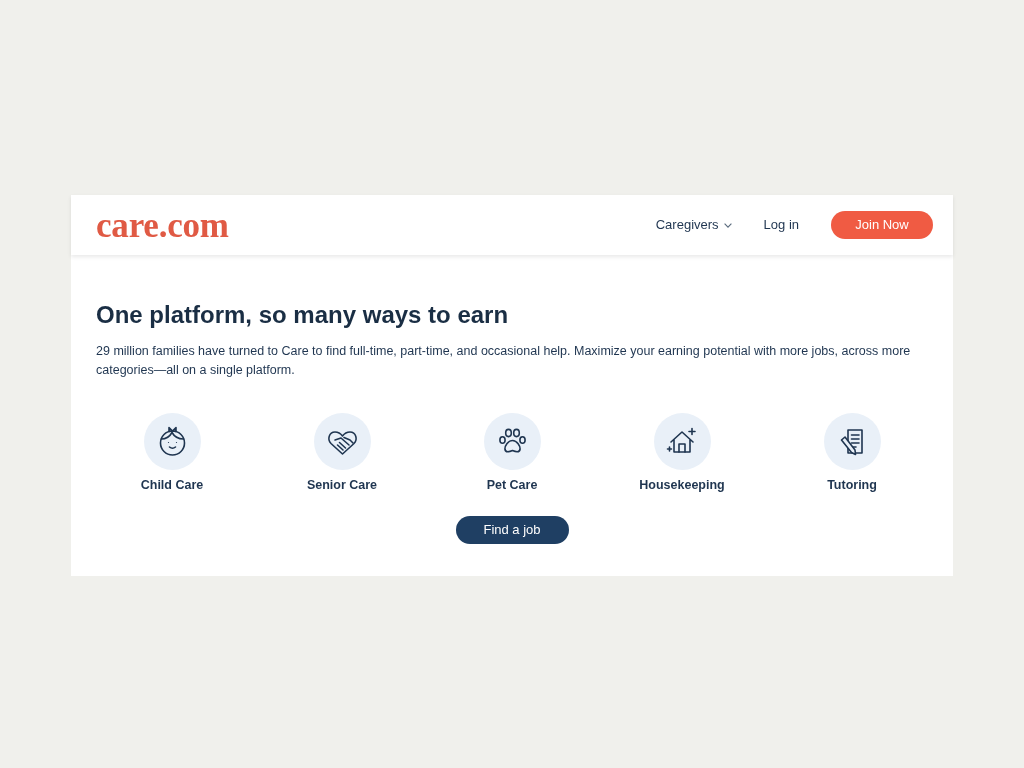 This screenshot has height=768, width=1024. I want to click on category-link: Tutoring, so click(852, 485).